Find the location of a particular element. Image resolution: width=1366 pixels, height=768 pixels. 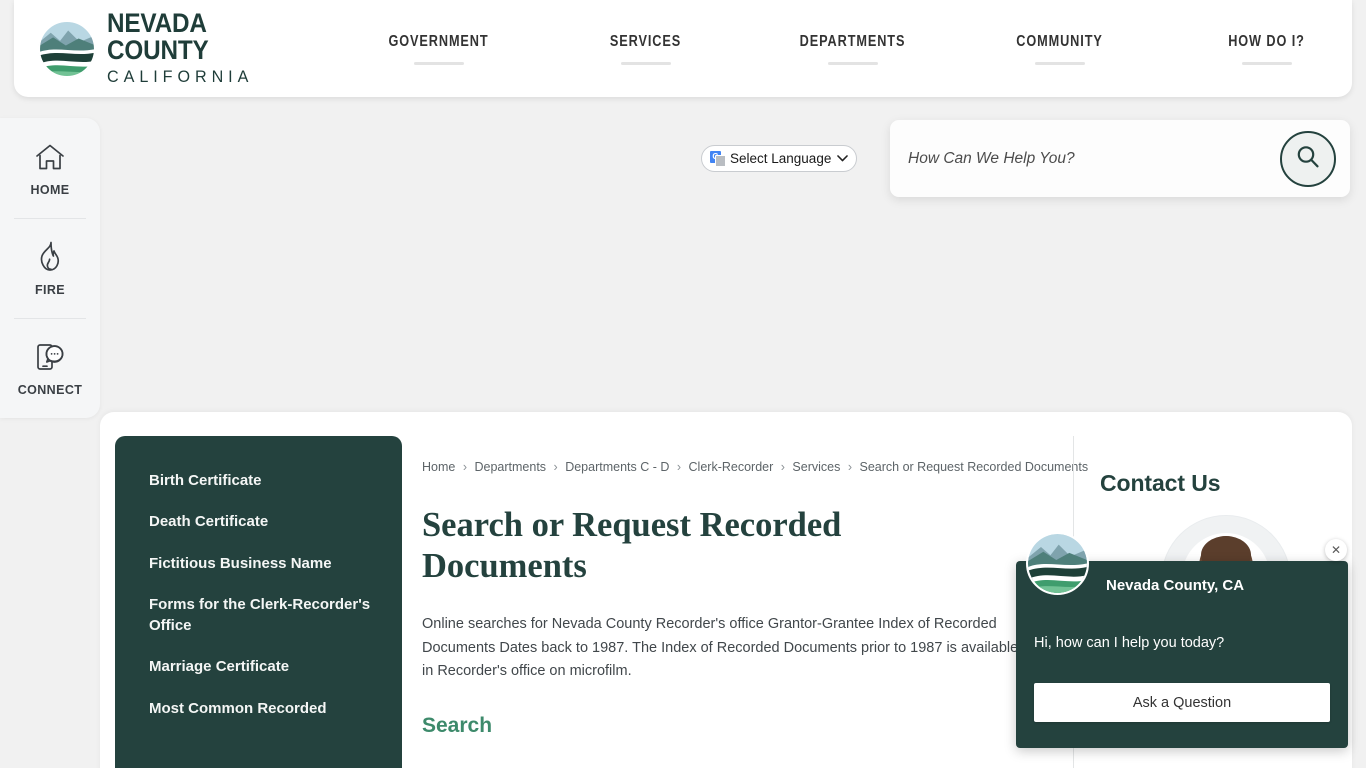

nav-label: DEPARTMENTS is located at coordinates (852, 41).